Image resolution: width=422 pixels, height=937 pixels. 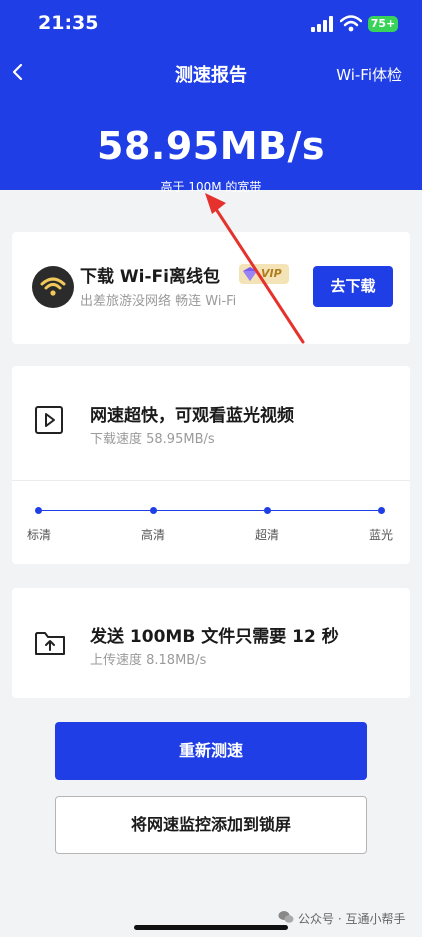 What do you see at coordinates (148, 660) in the screenshot?
I see `upload-speed-detail: 上传速度 8.18MB/s` at bounding box center [148, 660].